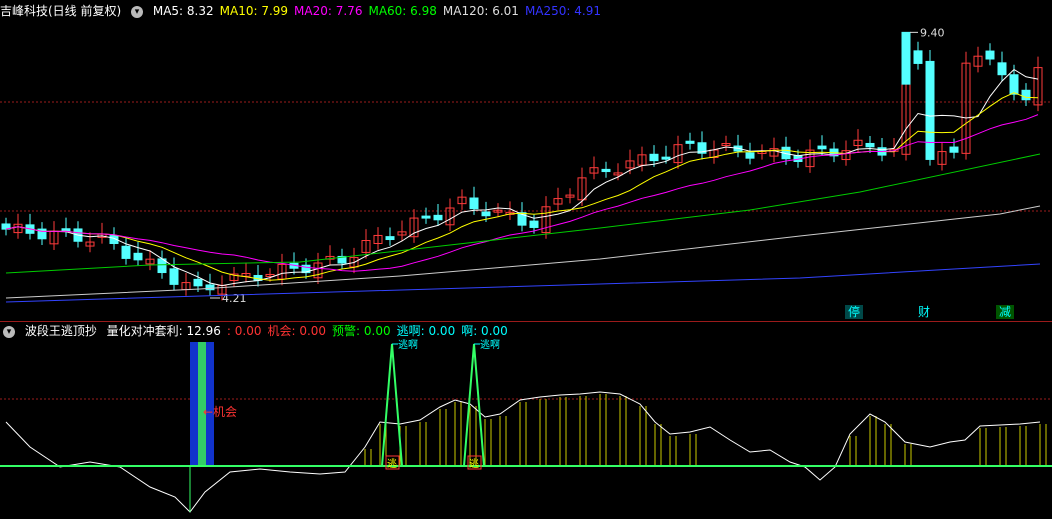 Image resolution: width=1052 pixels, height=519 pixels. Describe the element at coordinates (1005, 312) in the screenshot. I see `tag-reduce: 减` at that location.